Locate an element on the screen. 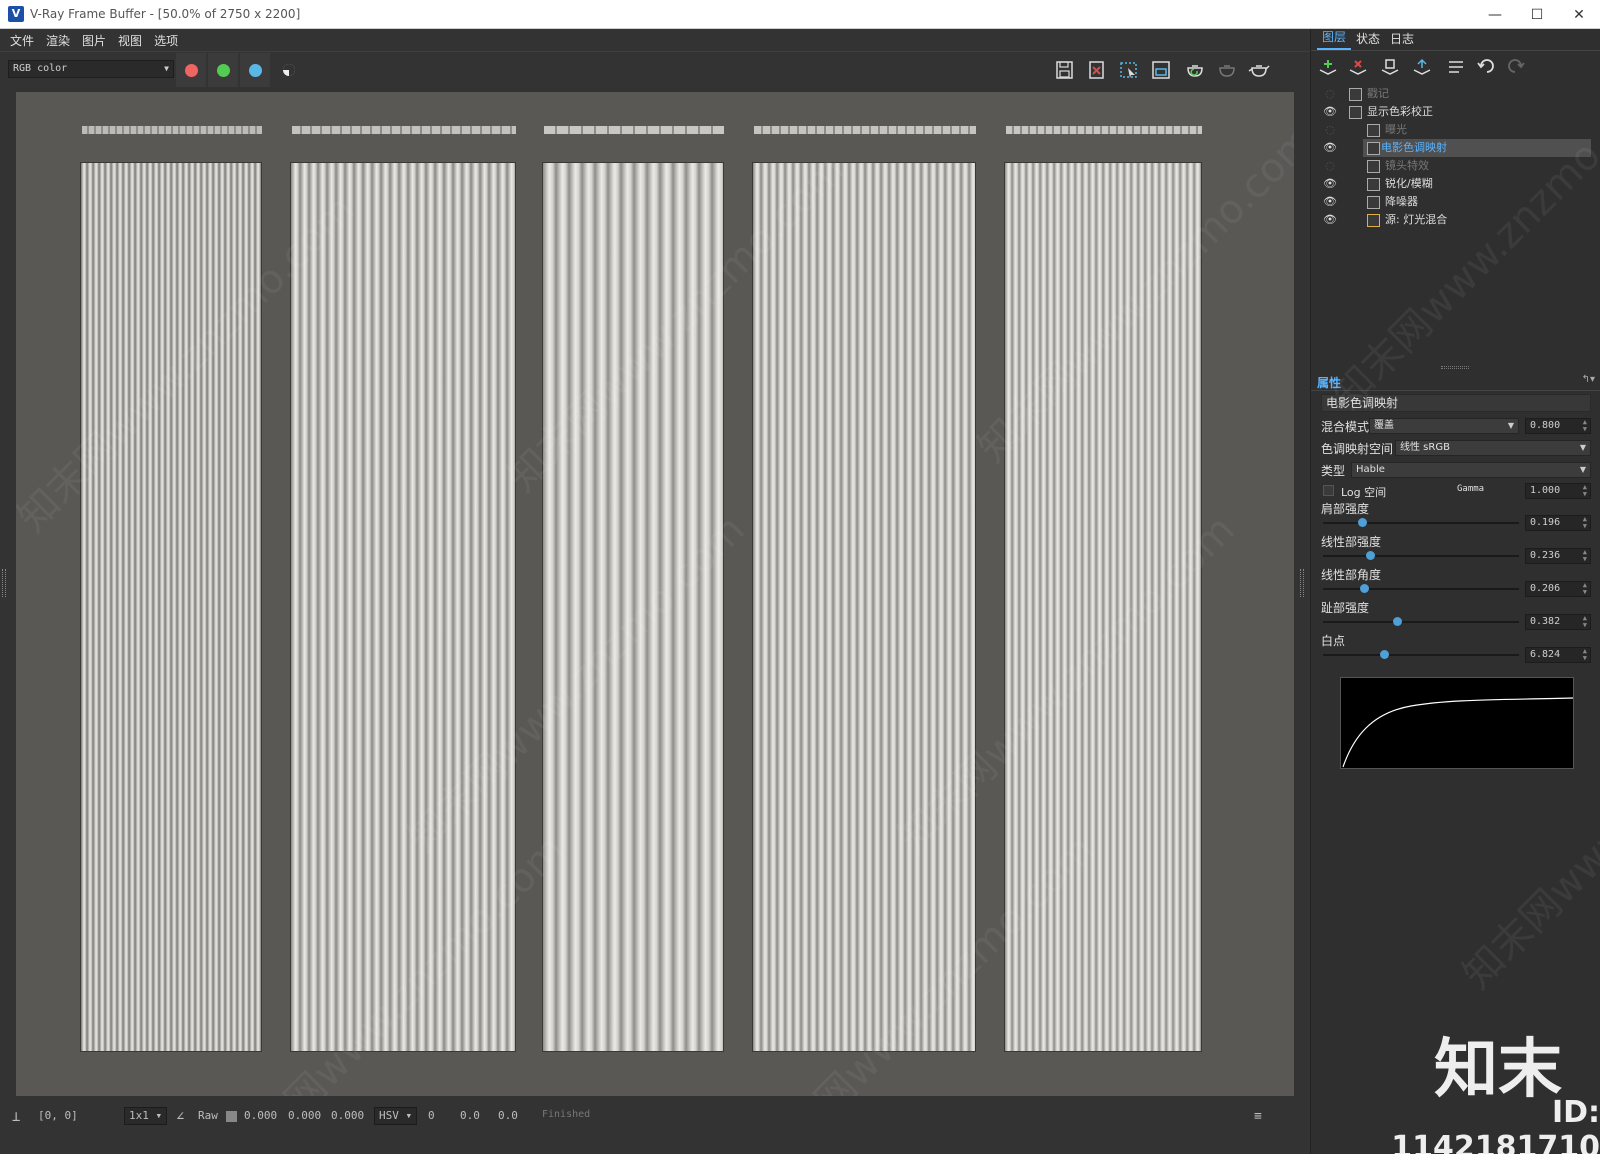 The height and width of the screenshot is (1154, 1600). green-channel-toggle is located at coordinates (223, 70).